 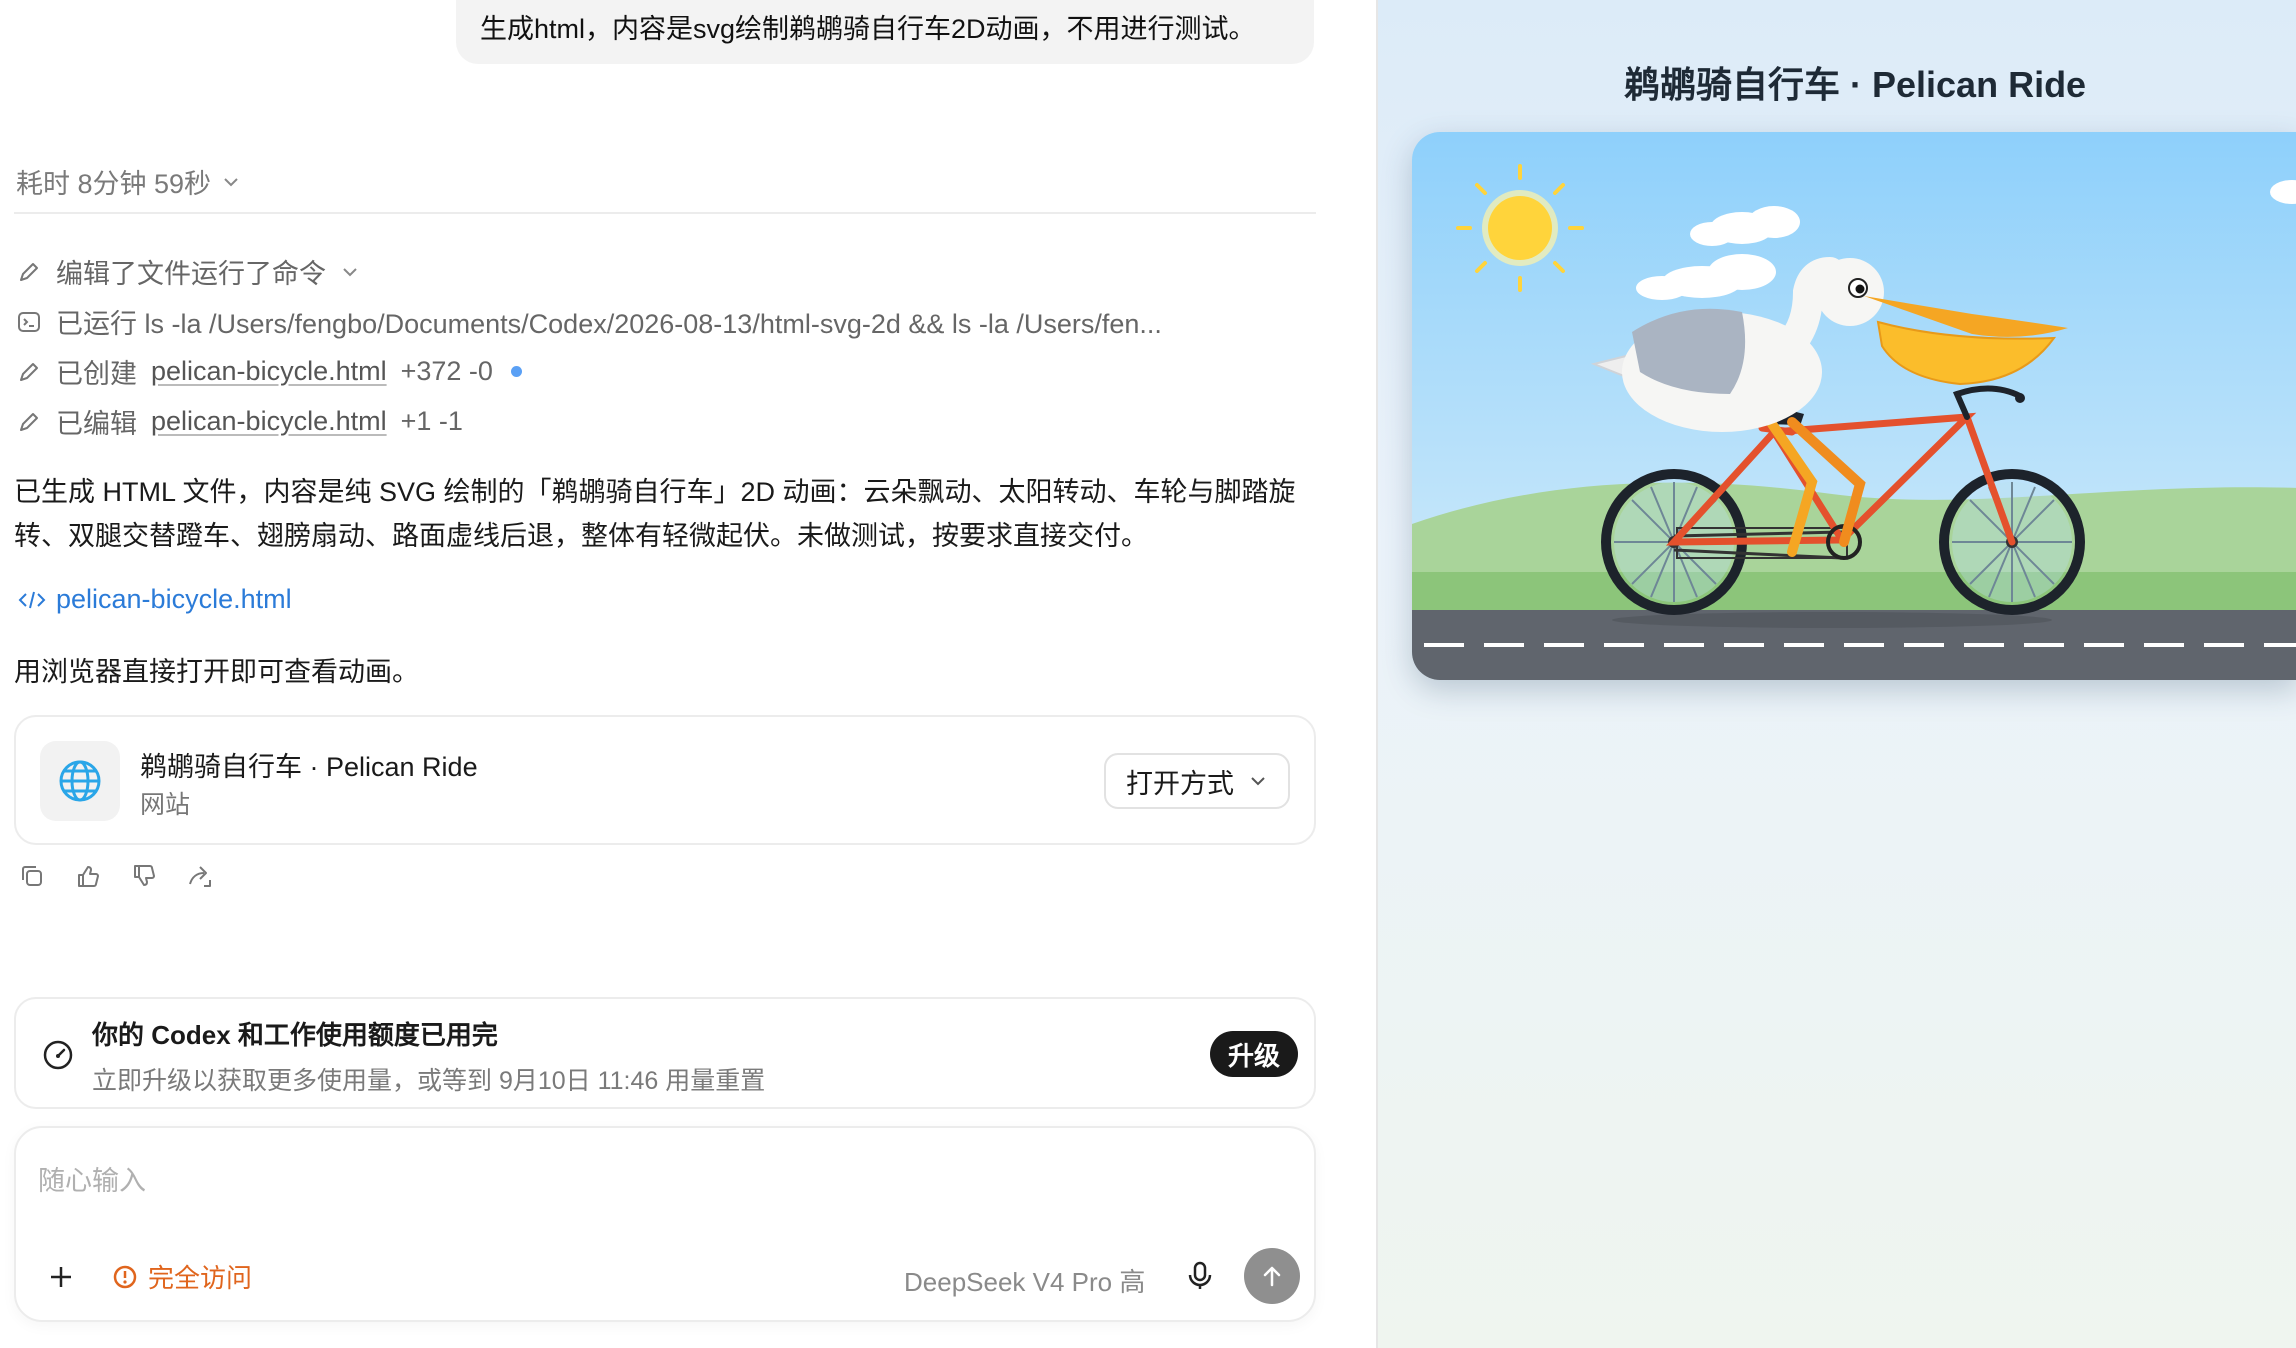 What do you see at coordinates (665, 780) in the screenshot?
I see `site-card: 鹈鹕骑自行车 · Pelican Ride 网站 打开方式` at bounding box center [665, 780].